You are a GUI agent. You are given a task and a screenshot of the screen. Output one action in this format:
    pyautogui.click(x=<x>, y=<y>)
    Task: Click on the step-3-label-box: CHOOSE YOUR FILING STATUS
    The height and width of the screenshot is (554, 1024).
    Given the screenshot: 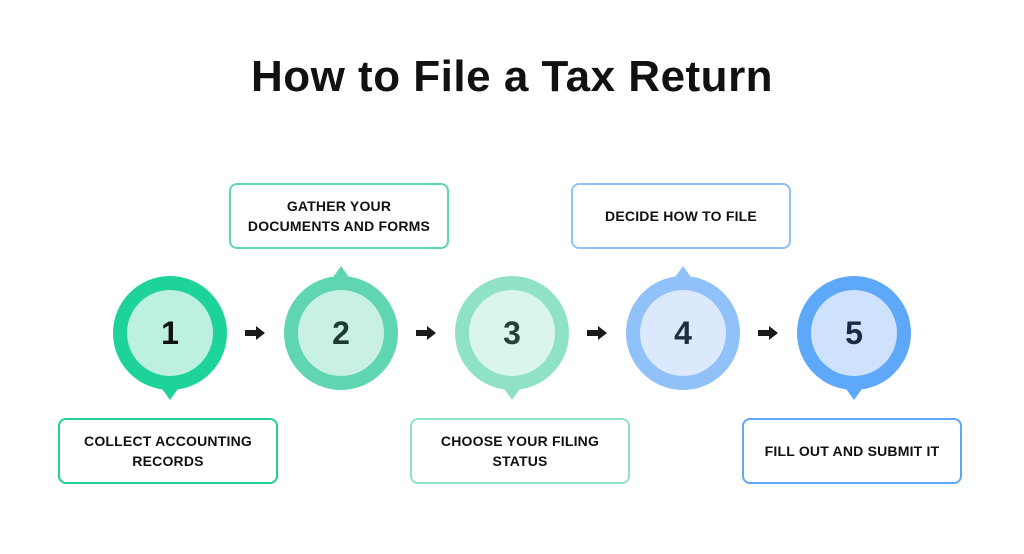 What is the action you would take?
    pyautogui.click(x=520, y=451)
    